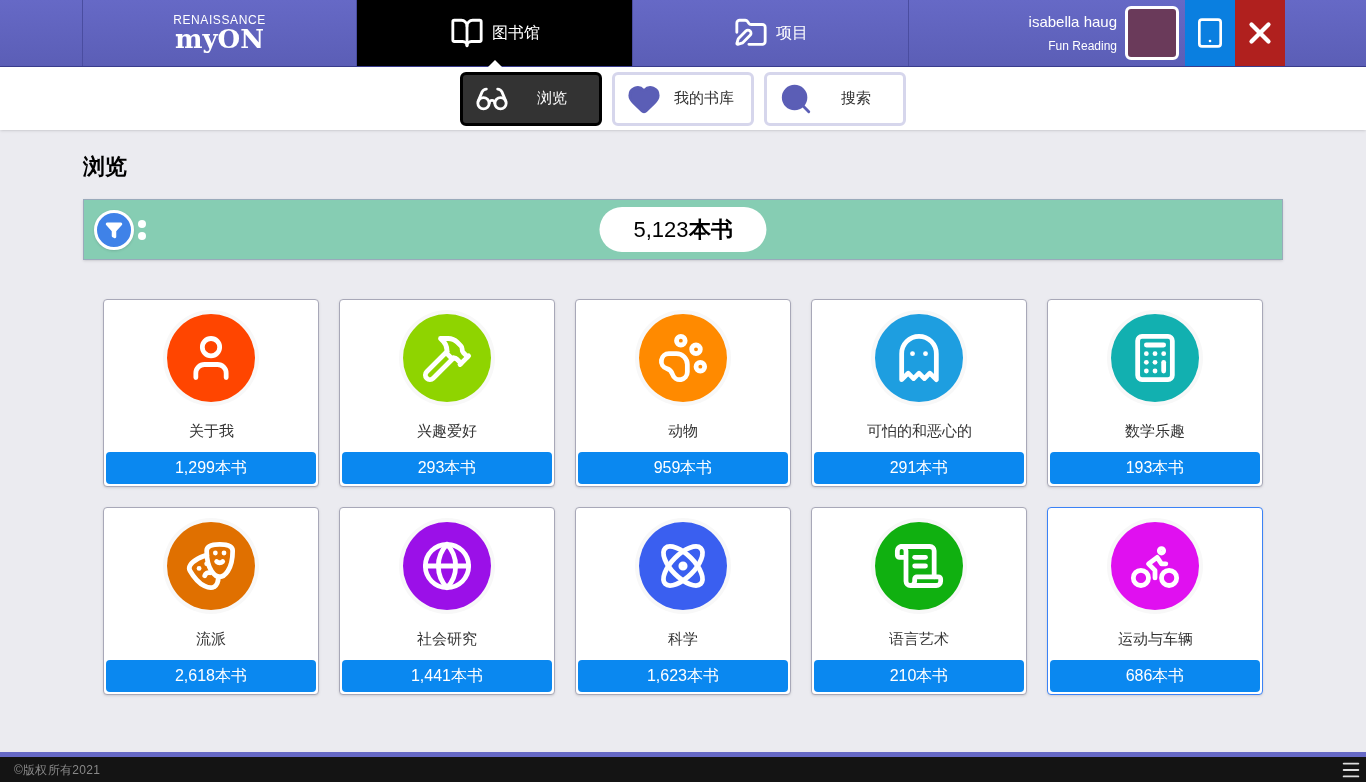 This screenshot has width=1366, height=782. What do you see at coordinates (683, 676) in the screenshot?
I see `book-count: 1,623本书` at bounding box center [683, 676].